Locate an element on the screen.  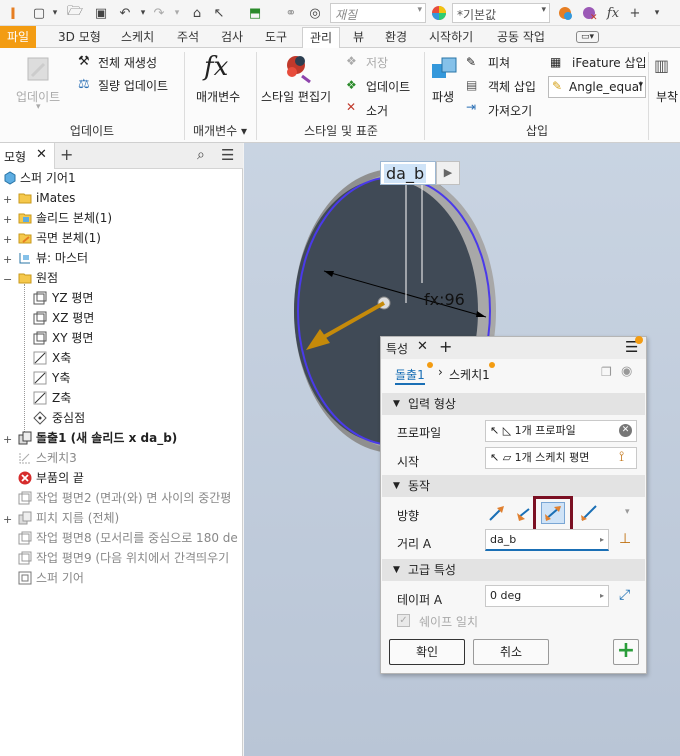
tree-item-xy-plane: XY 평면 is located at coordinates (72, 338).